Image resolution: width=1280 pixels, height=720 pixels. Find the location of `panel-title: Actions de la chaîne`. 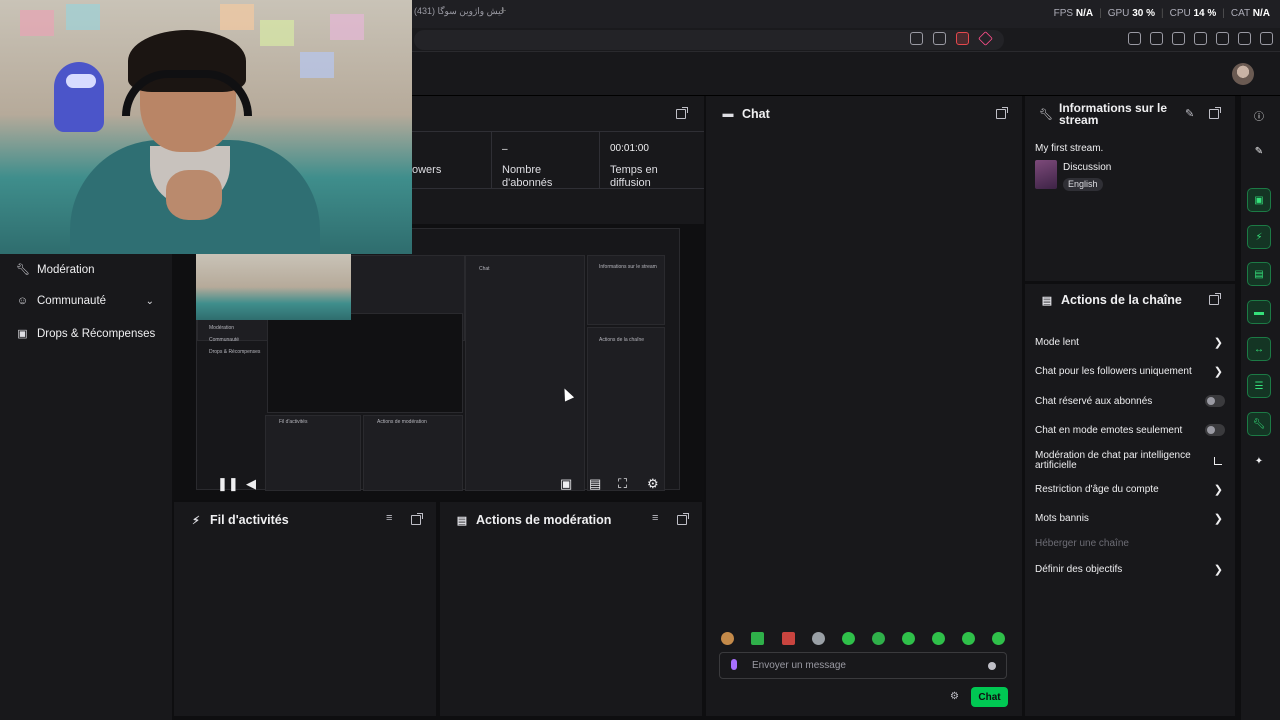

panel-title: Actions de la chaîne is located at coordinates (1121, 300).